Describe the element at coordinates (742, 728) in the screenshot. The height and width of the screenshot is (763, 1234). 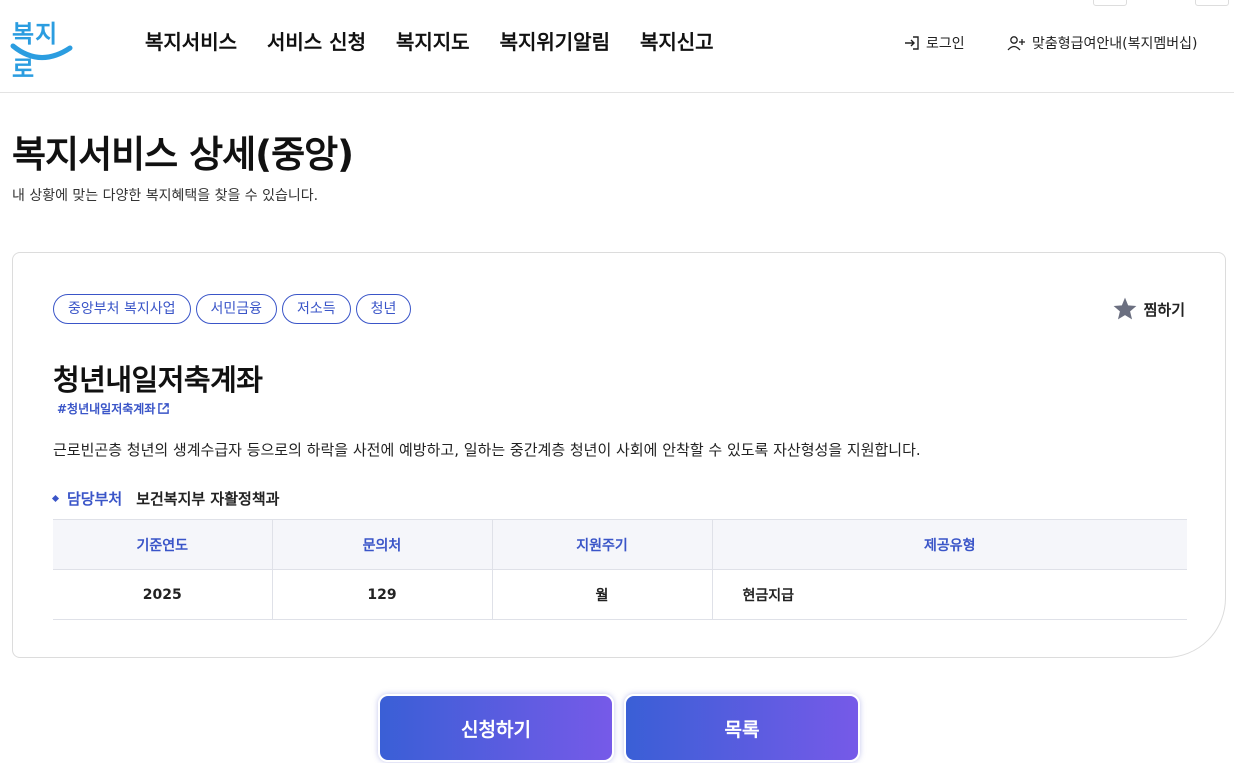
I see `list-button: 목록` at that location.